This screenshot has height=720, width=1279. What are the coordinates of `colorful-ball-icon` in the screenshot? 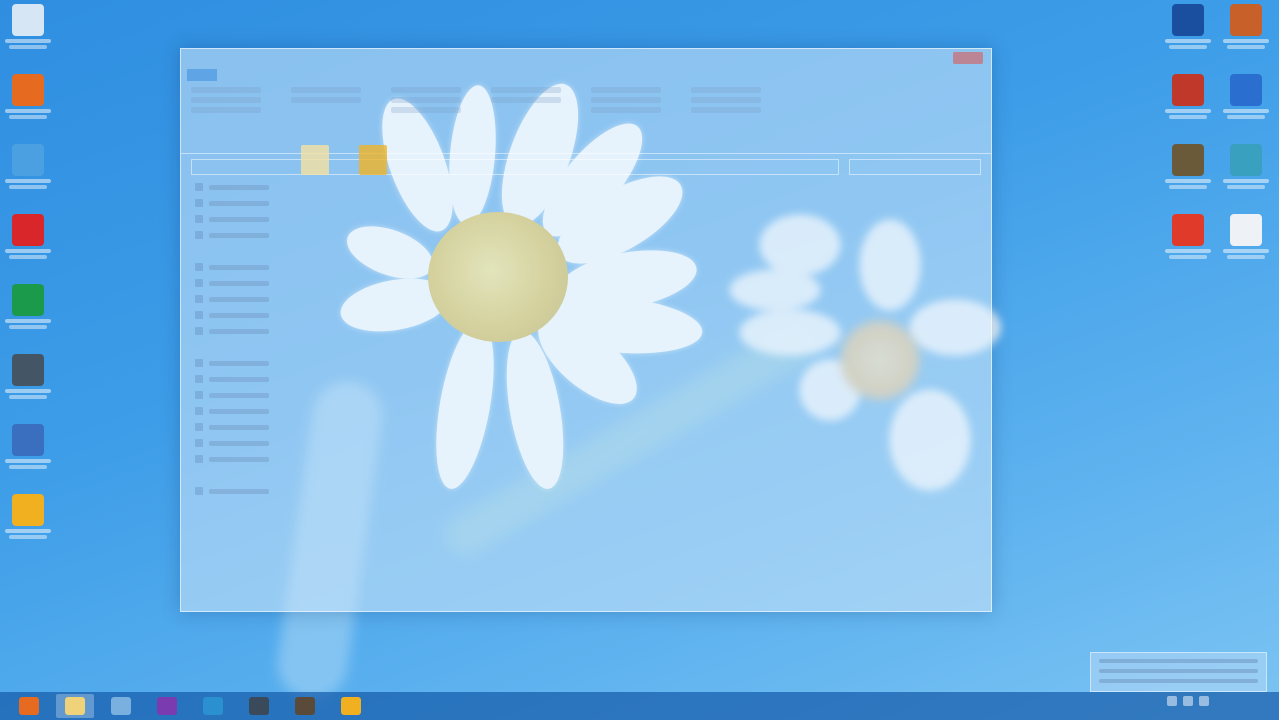 It's located at (1246, 20).